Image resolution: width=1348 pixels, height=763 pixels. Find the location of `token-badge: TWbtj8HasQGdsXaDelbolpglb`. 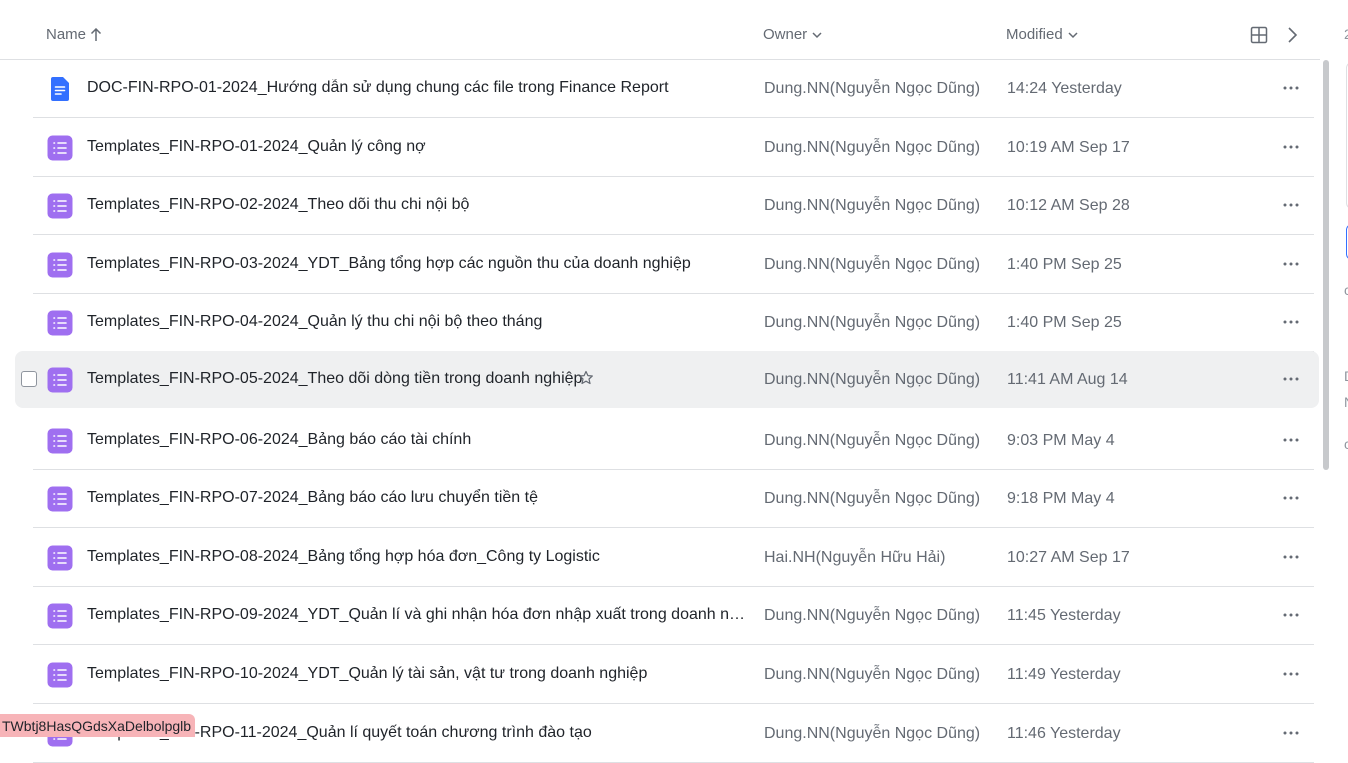

token-badge: TWbtj8HasQGdsXaDelbolpglb is located at coordinates (98, 725).